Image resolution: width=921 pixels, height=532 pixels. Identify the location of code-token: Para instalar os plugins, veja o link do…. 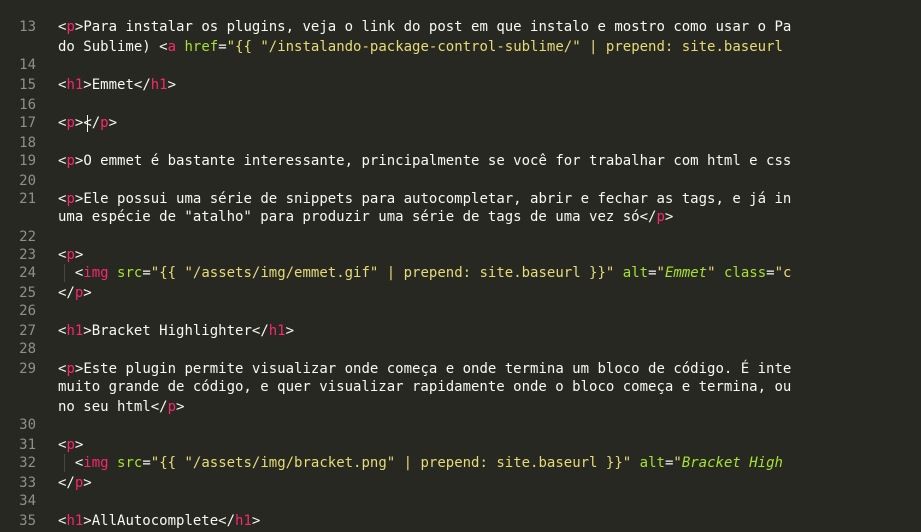
(437, 27).